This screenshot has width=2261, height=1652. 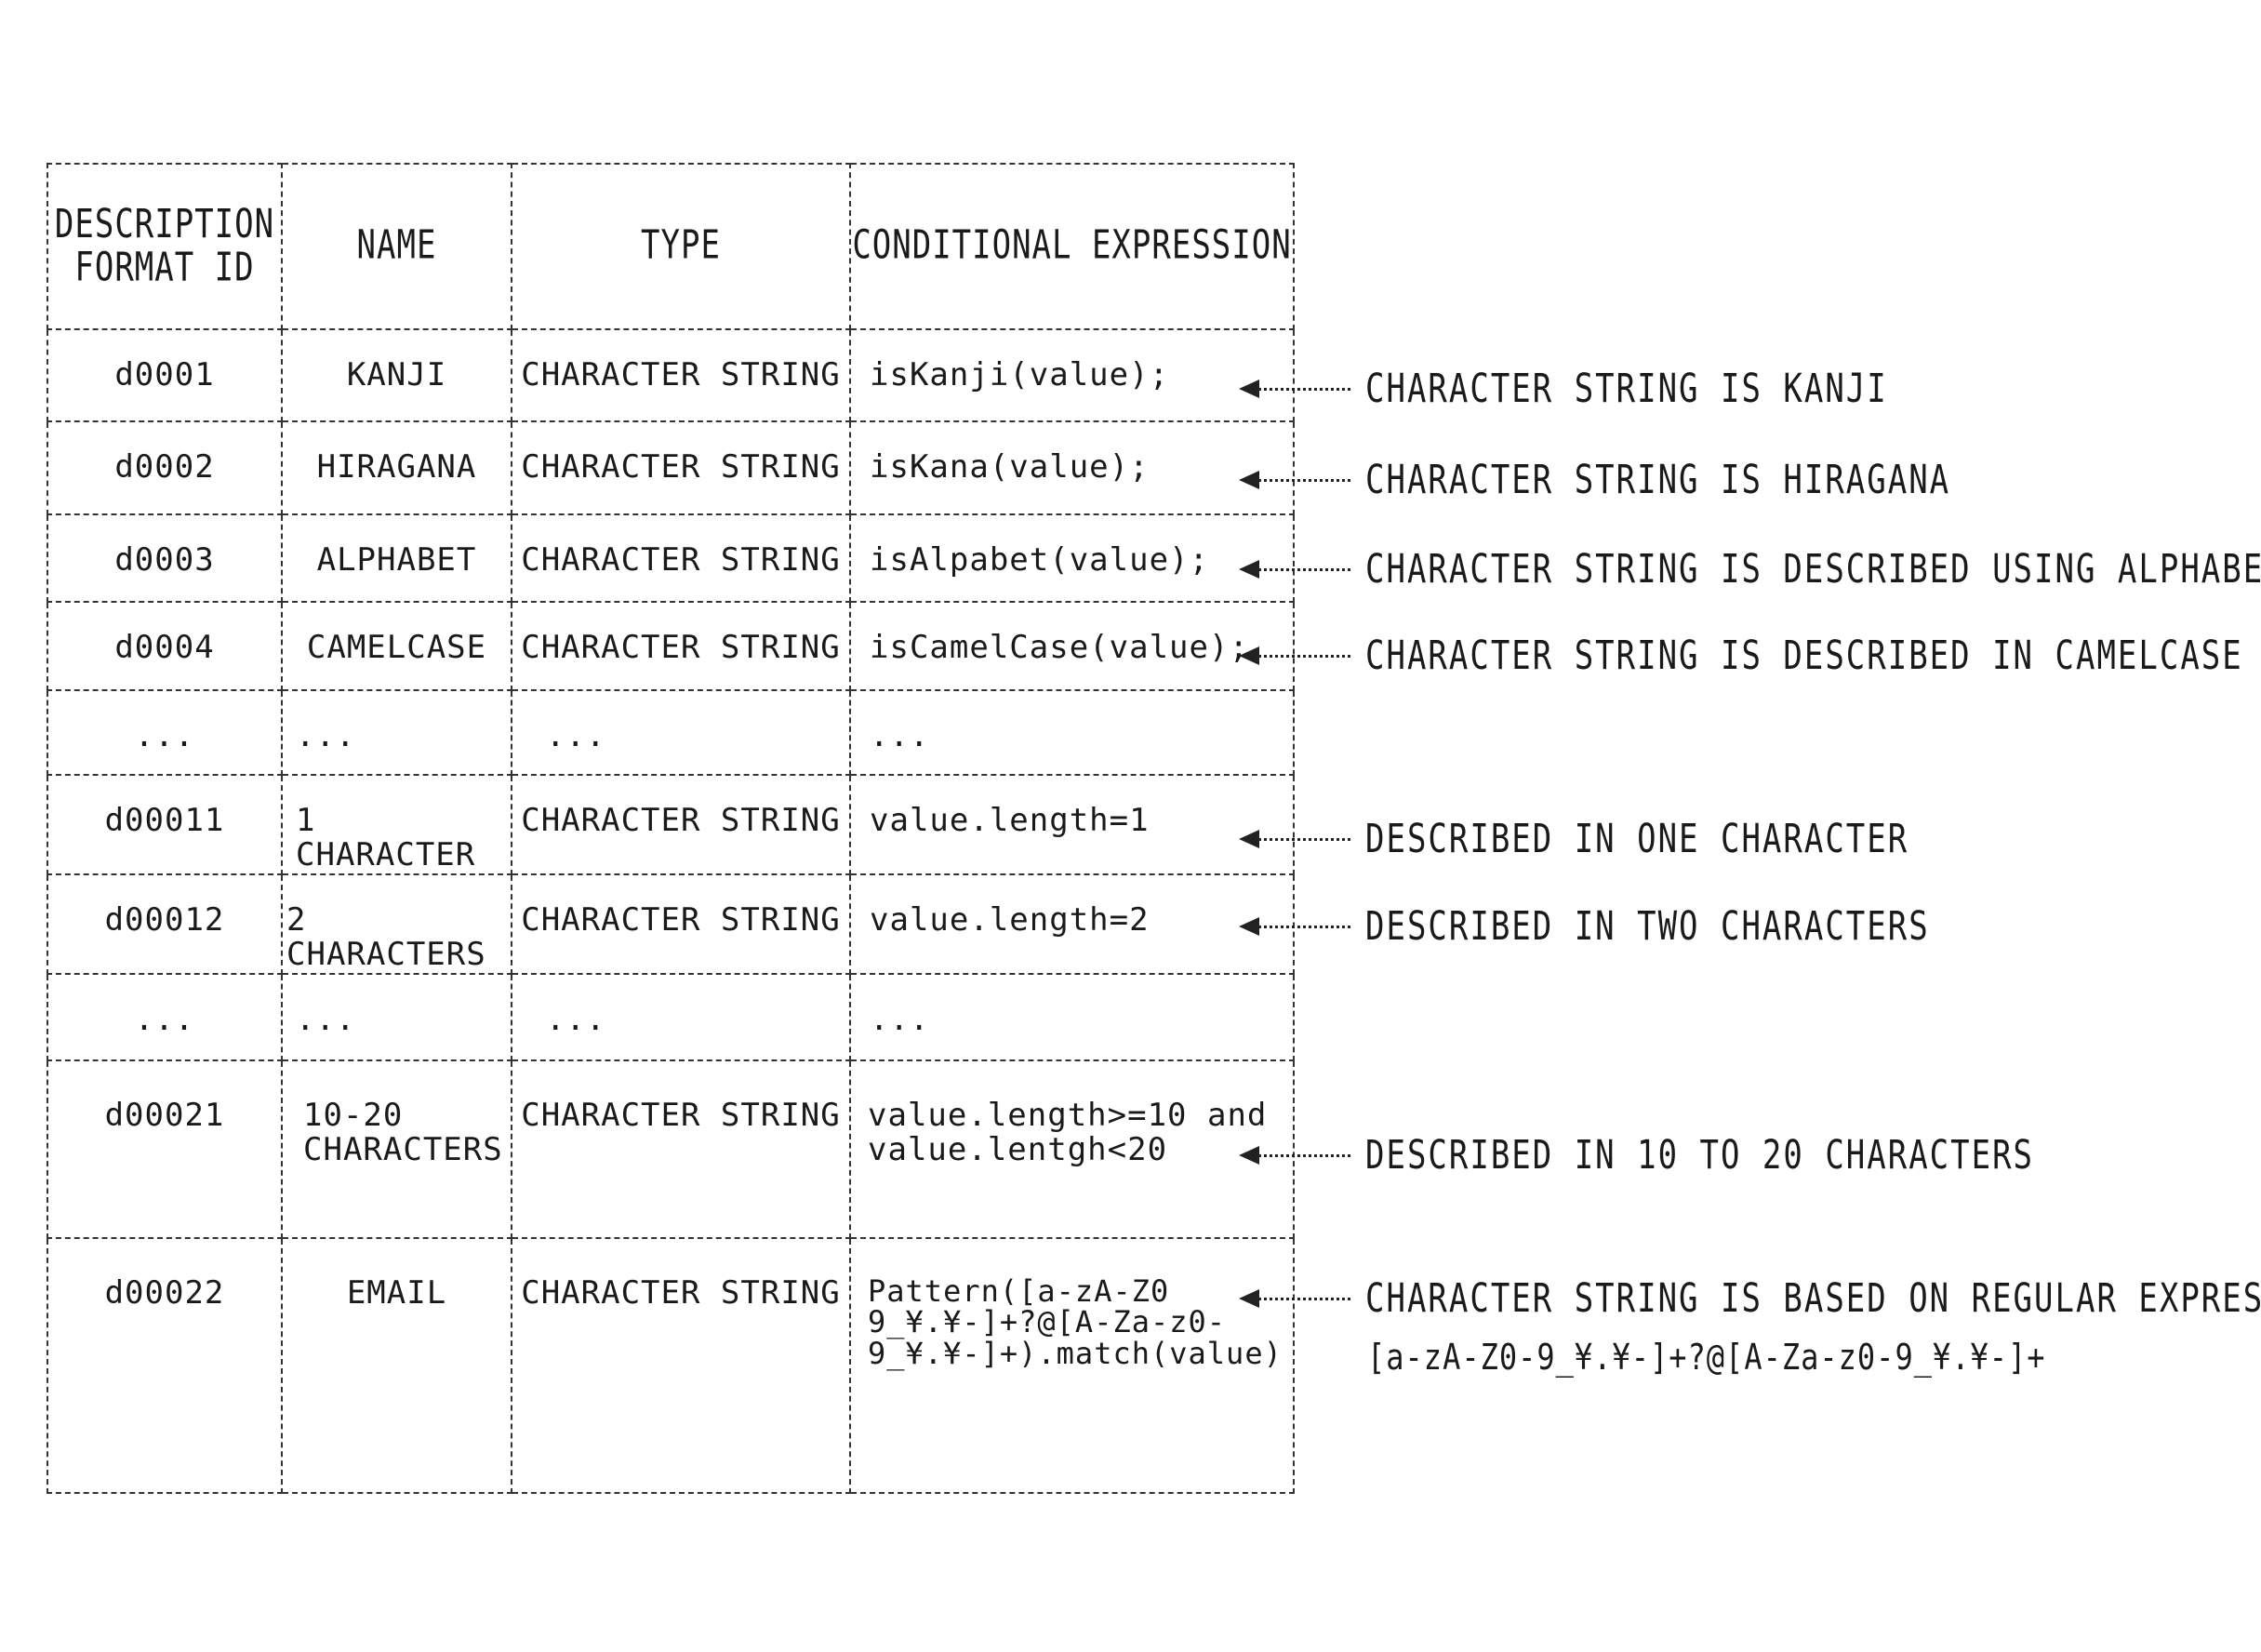 What do you see at coordinates (165, 246) in the screenshot?
I see `header-description-format-id: DESCRIPTION FORMAT ID` at bounding box center [165, 246].